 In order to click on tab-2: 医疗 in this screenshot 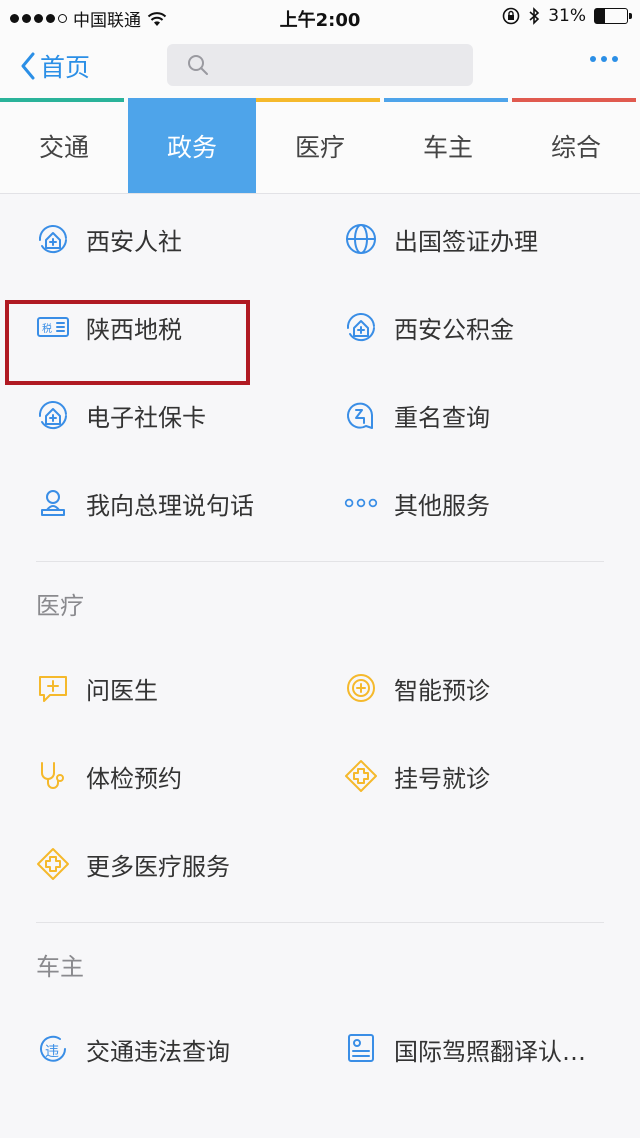, I will do `click(320, 145)`.